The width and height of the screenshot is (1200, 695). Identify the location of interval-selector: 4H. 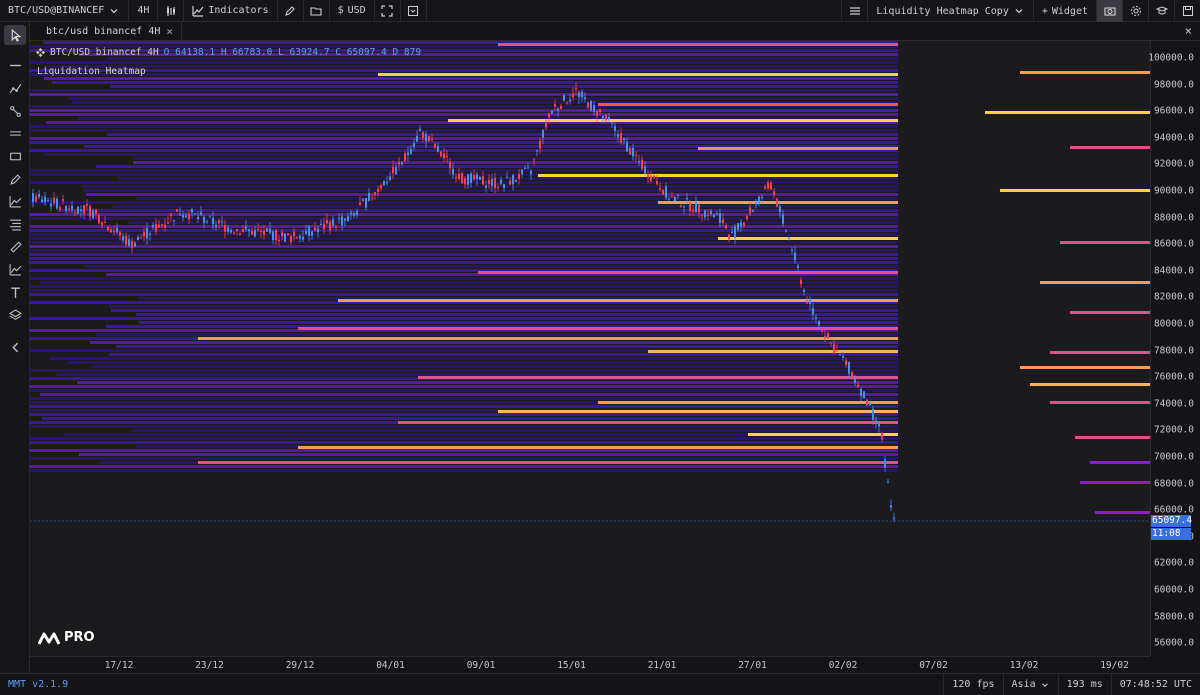
(144, 11).